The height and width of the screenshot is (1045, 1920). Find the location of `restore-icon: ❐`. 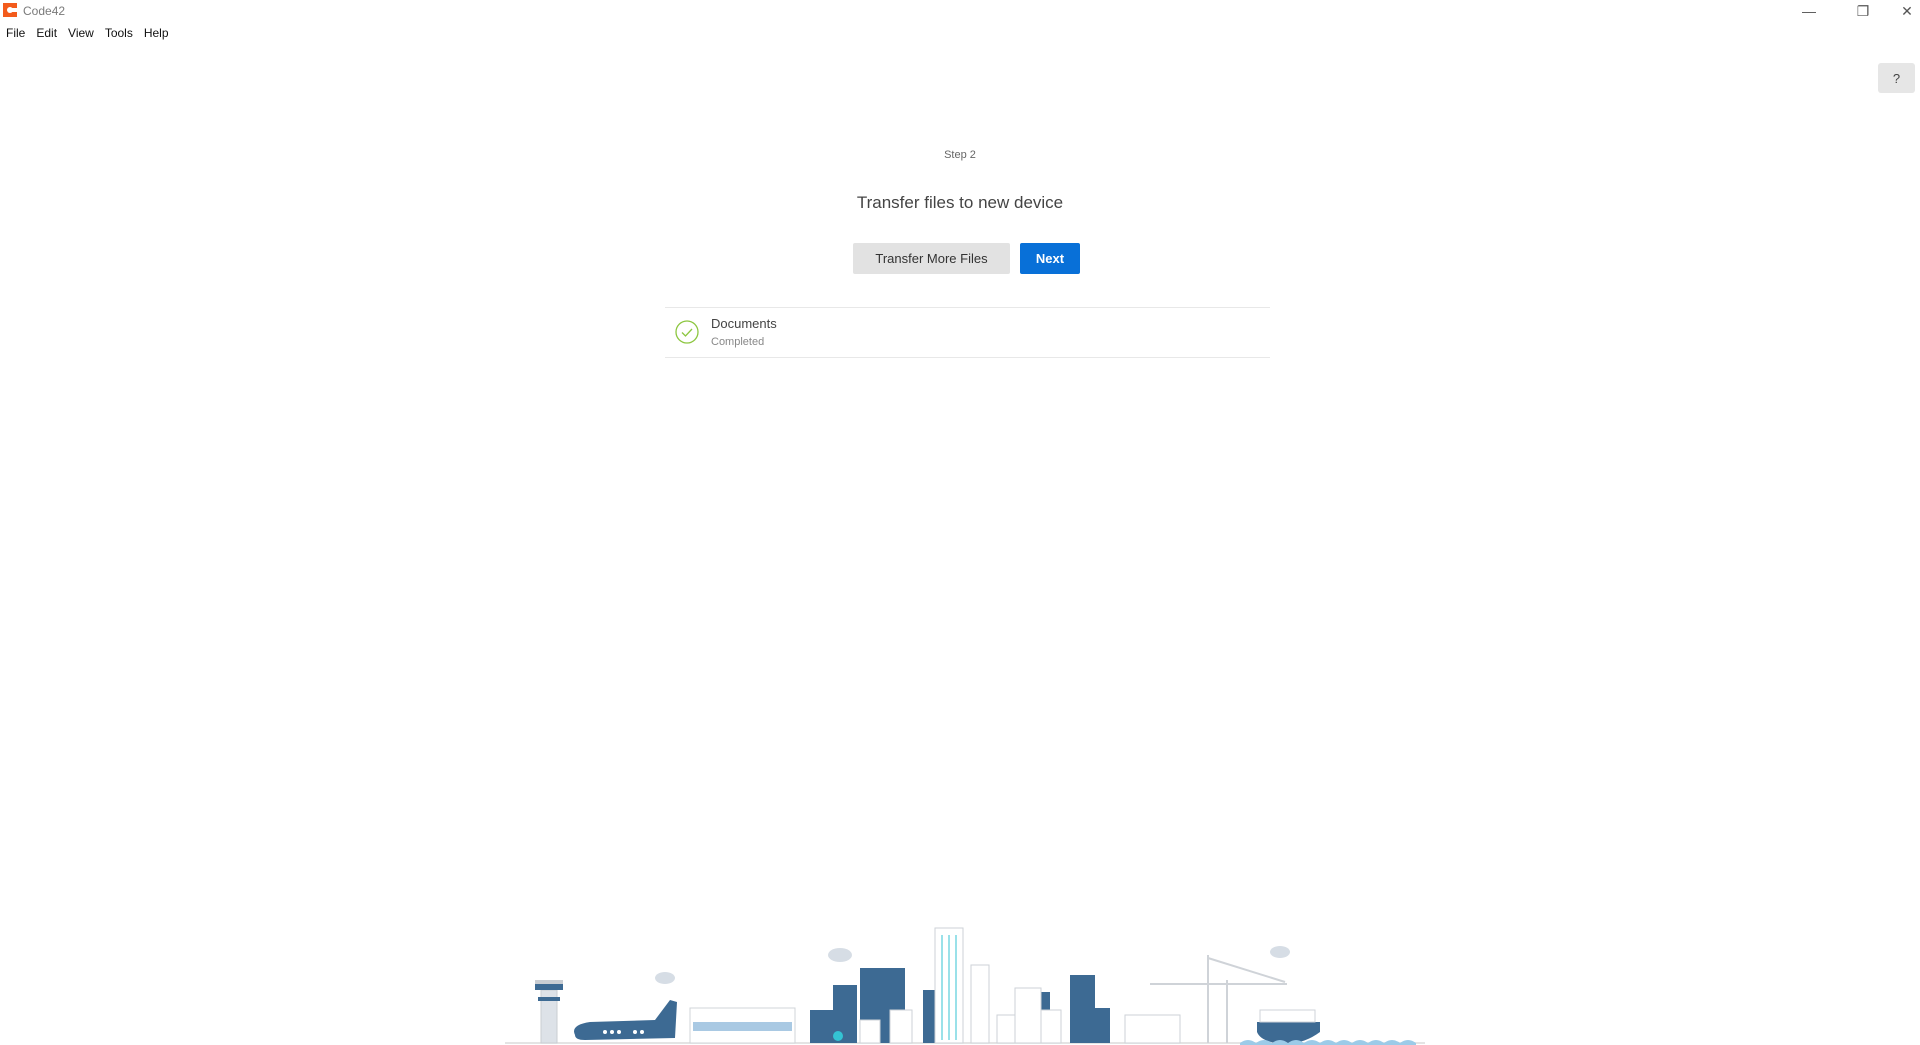

restore-icon: ❐ is located at coordinates (1863, 10).